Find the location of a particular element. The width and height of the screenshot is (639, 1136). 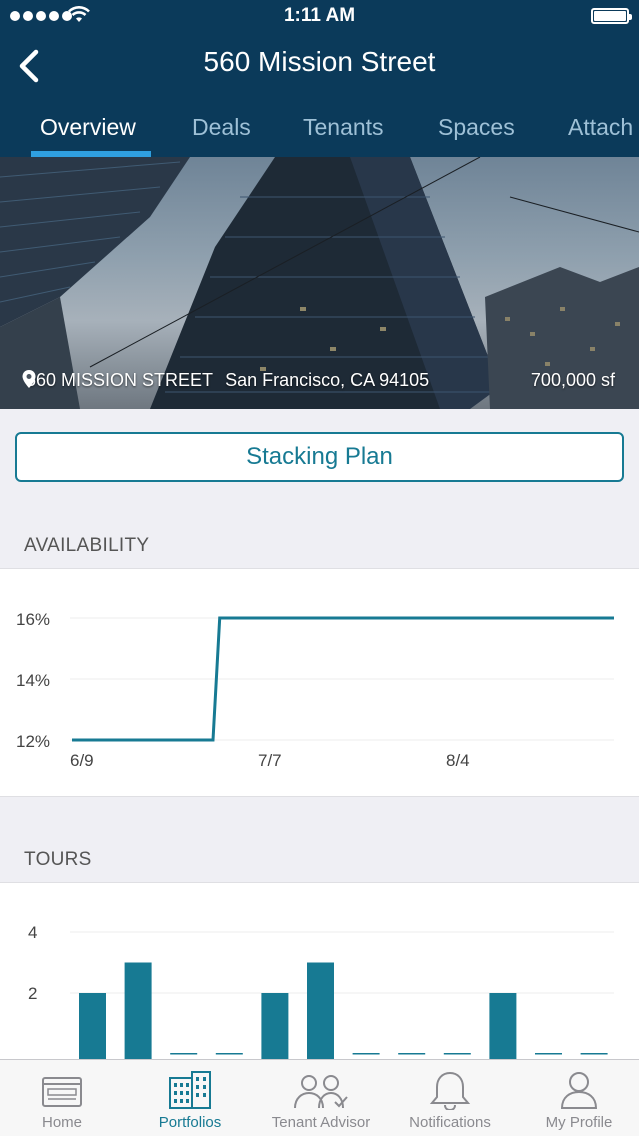

tours-chart: 42 is located at coordinates (321, 993).